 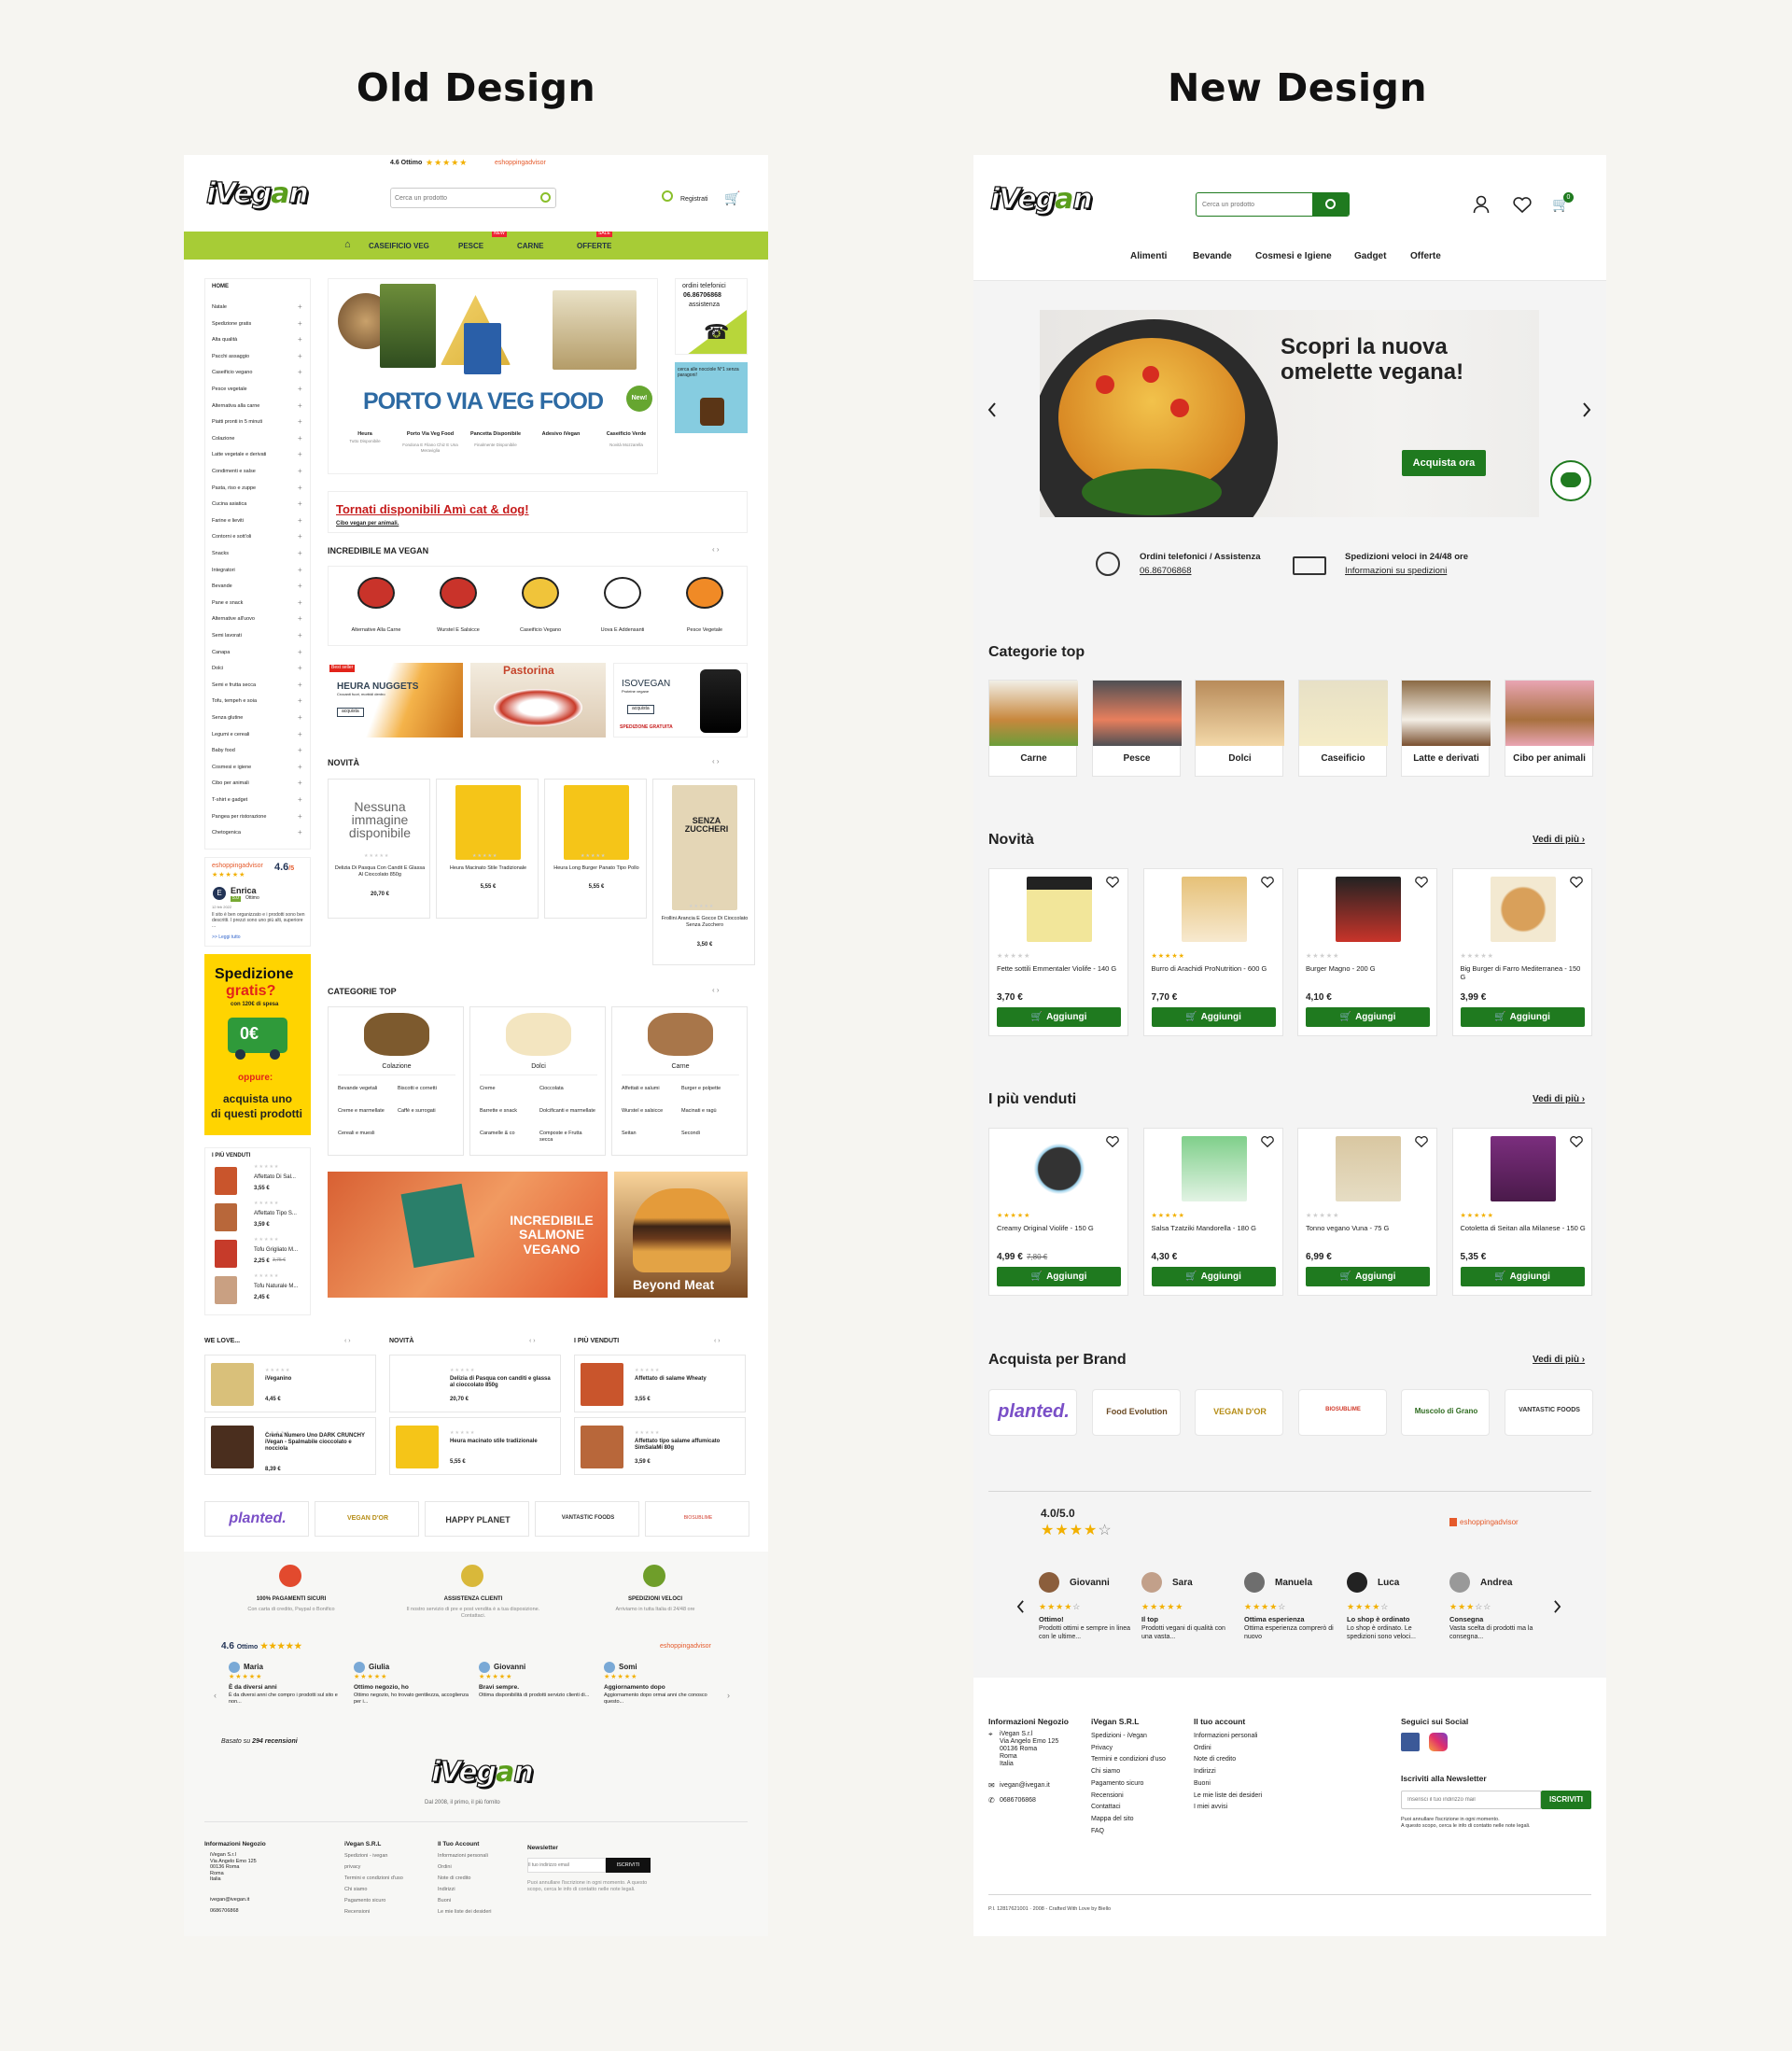 I want to click on old-sidebar-item: Pasta, riso e zuppe +, so click(x=258, y=490).